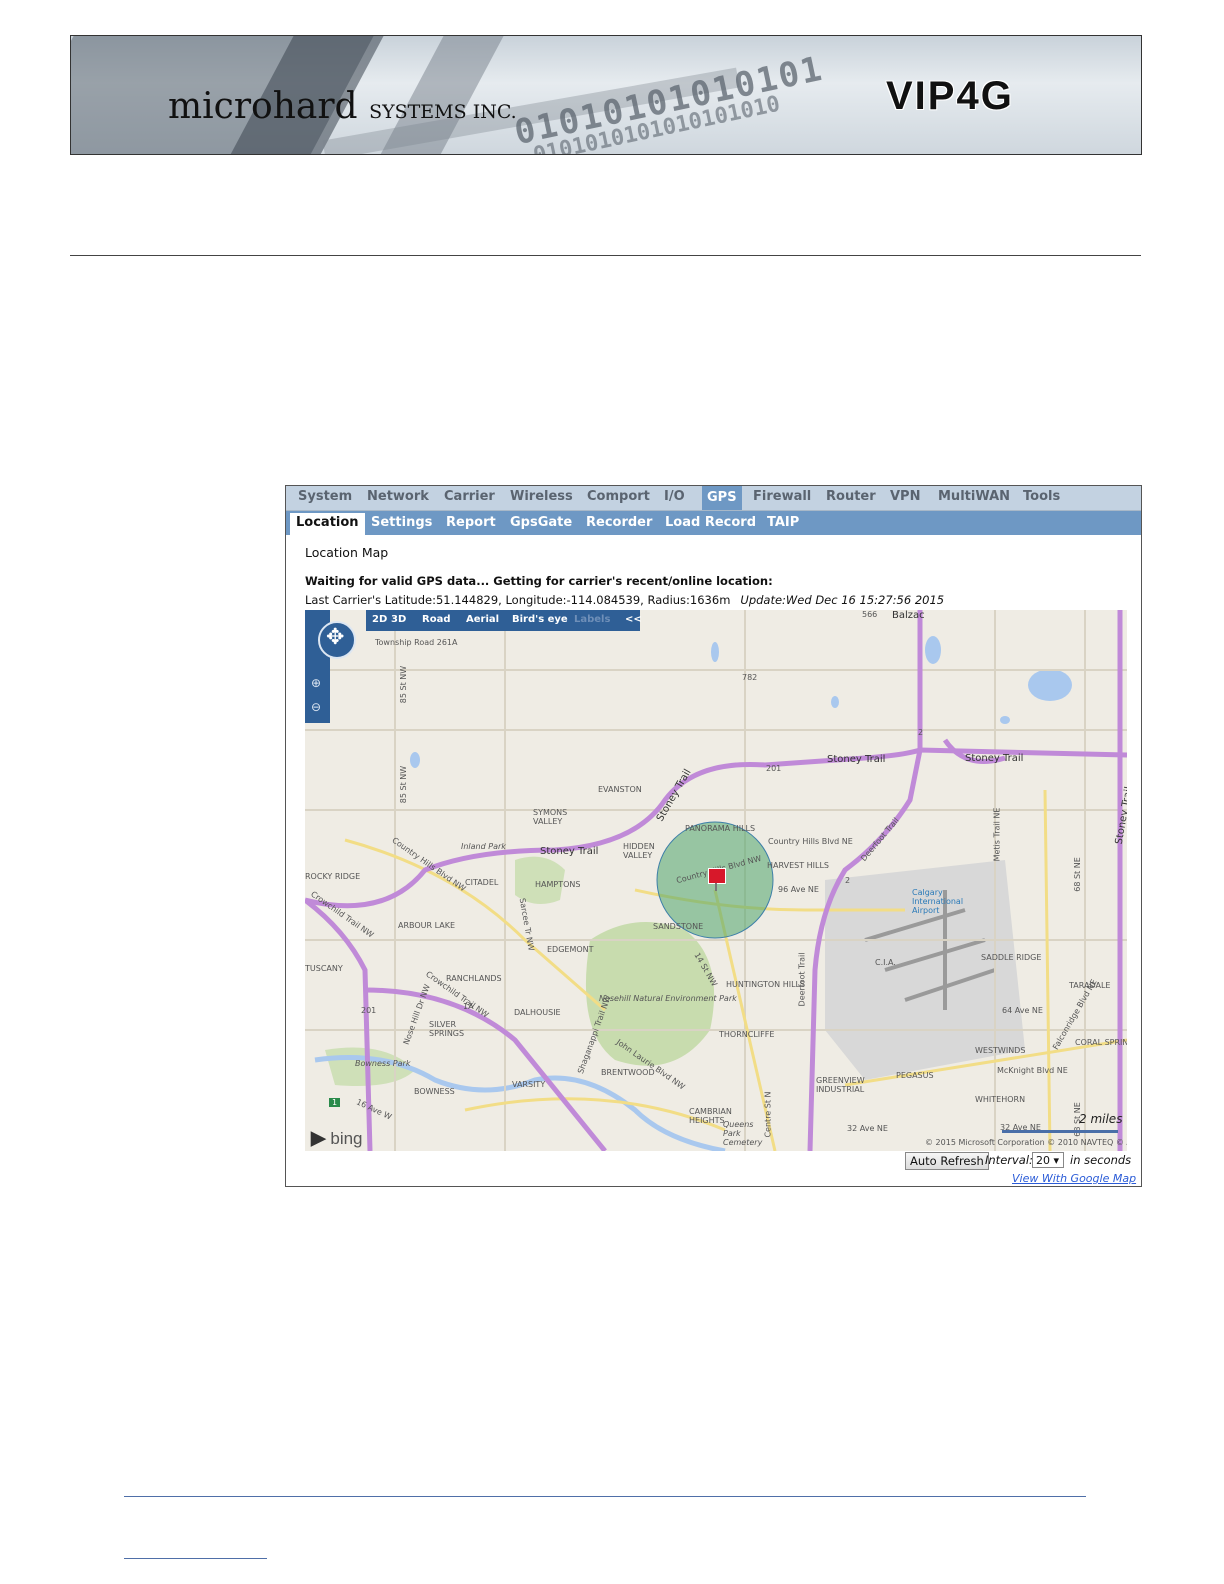 This screenshot has width=1224, height=1584. Describe the element at coordinates (436, 619) in the screenshot. I see `view-road-button: Road` at that location.